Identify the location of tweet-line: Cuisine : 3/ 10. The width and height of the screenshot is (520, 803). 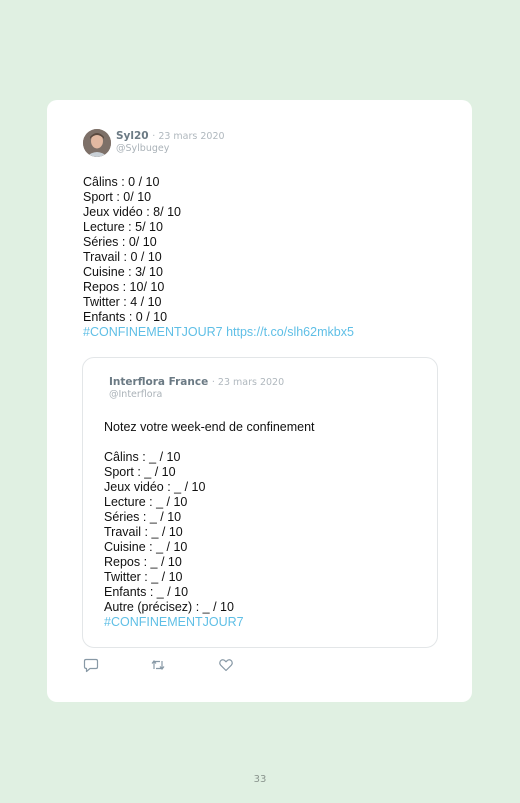
(123, 272).